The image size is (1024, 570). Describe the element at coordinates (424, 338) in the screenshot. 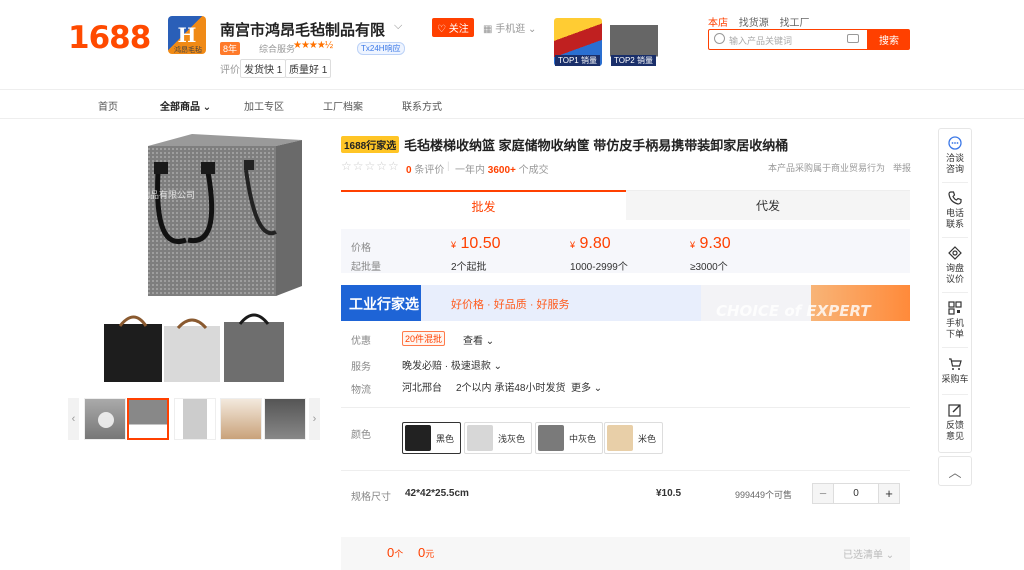

I see `discount-badge: 20件混批` at that location.